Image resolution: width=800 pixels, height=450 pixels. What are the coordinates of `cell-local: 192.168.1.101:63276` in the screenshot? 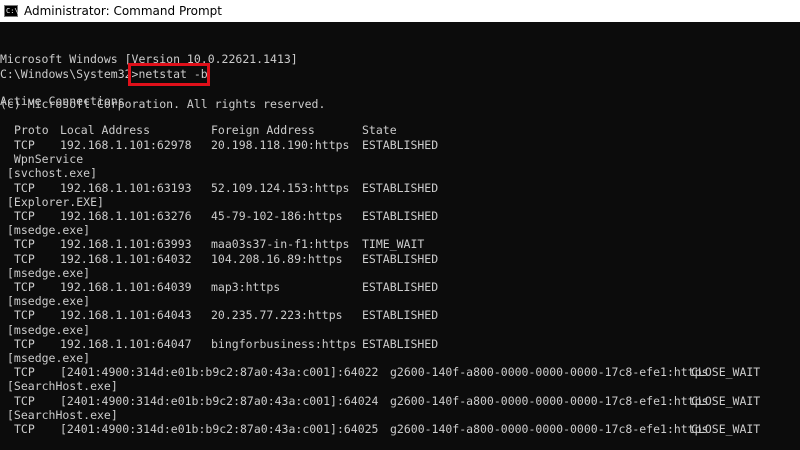 It's located at (126, 216).